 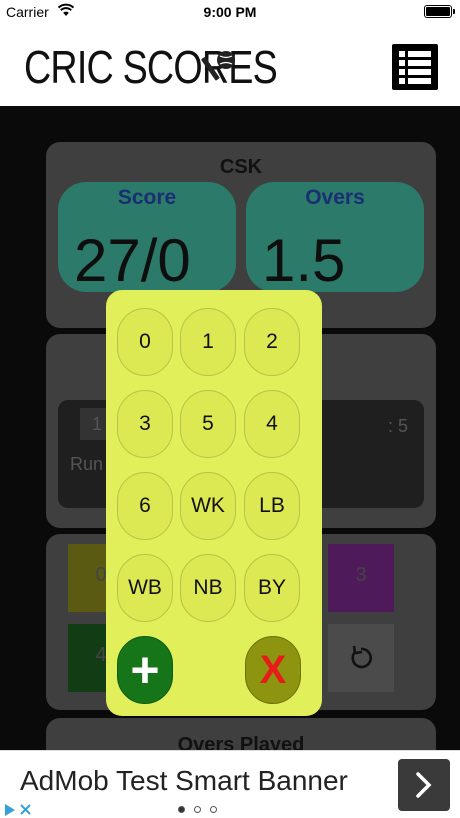 What do you see at coordinates (18, 809) in the screenshot?
I see `adchoices-icon` at bounding box center [18, 809].